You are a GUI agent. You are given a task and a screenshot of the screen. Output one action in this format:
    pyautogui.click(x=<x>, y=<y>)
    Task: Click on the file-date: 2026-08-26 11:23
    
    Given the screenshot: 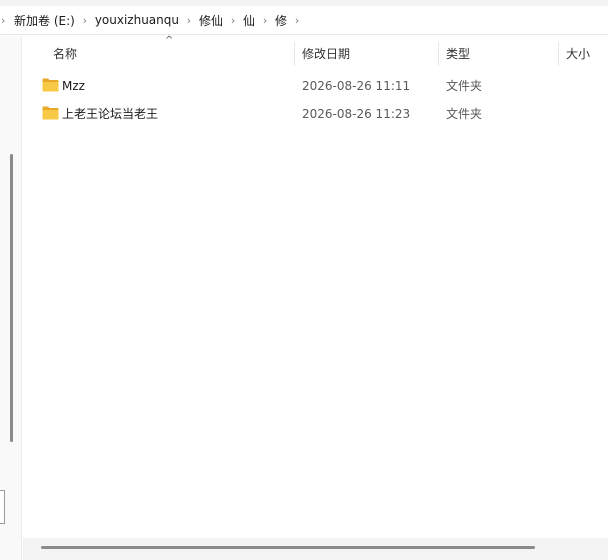 What is the action you would take?
    pyautogui.click(x=356, y=114)
    